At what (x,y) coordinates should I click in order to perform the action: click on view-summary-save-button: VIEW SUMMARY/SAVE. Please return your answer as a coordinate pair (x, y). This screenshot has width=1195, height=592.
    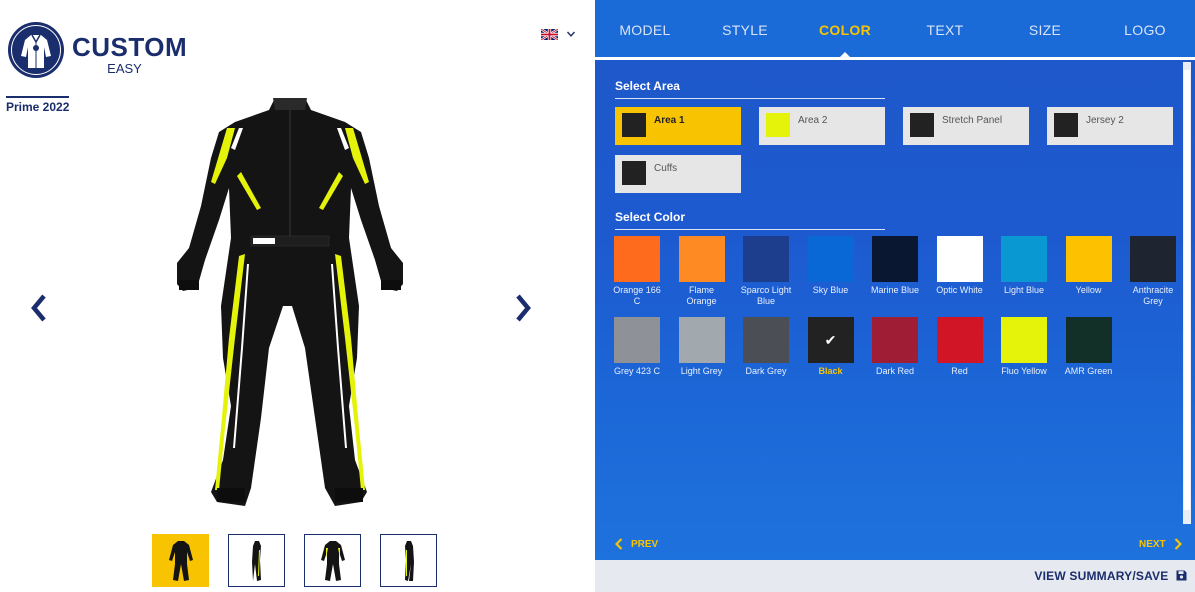
    Looking at the image, I should click on (1110, 576).